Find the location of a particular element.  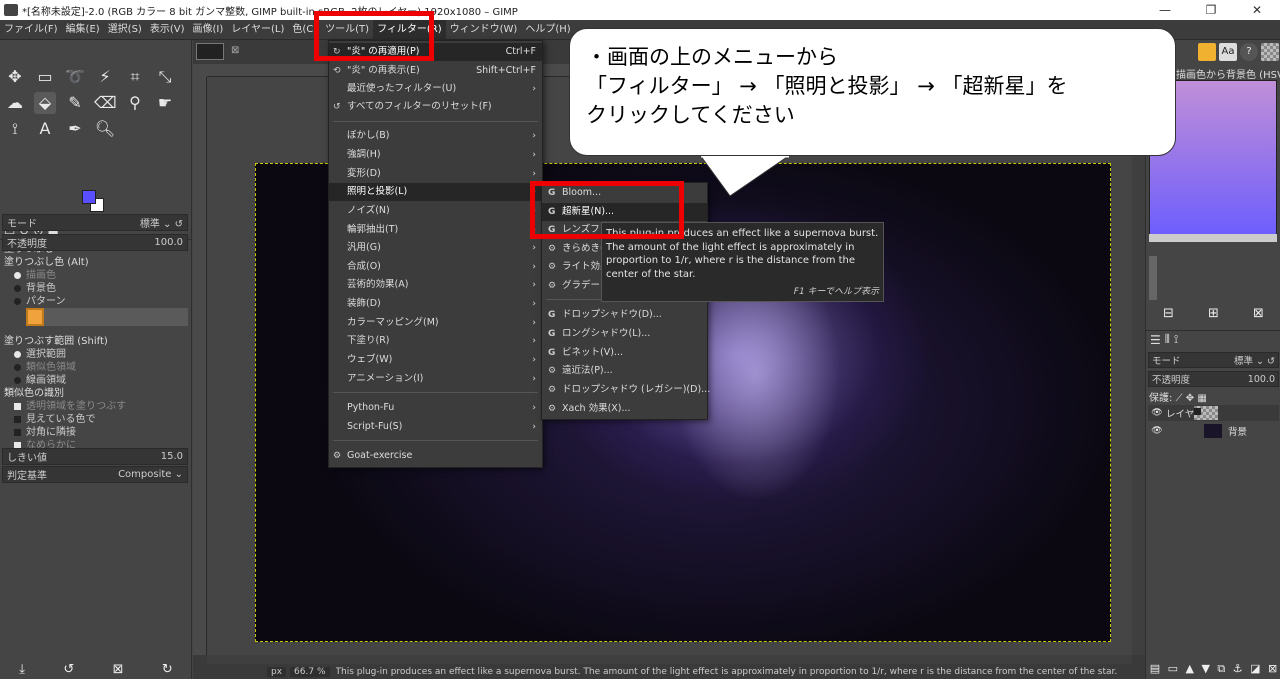

opacity-slider: 不透明度 100.0 is located at coordinates (95, 242).